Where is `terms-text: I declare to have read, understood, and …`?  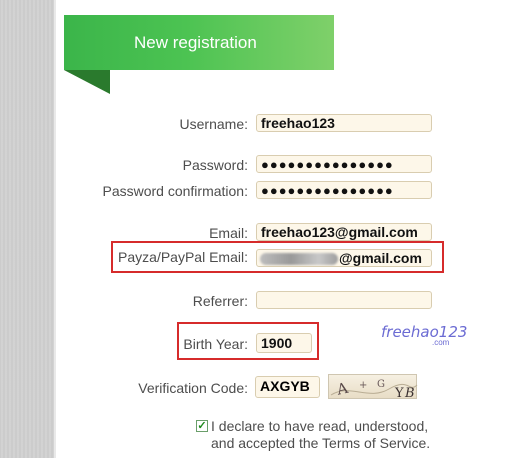
terms-text: I declare to have read, understood, and … is located at coordinates (320, 435).